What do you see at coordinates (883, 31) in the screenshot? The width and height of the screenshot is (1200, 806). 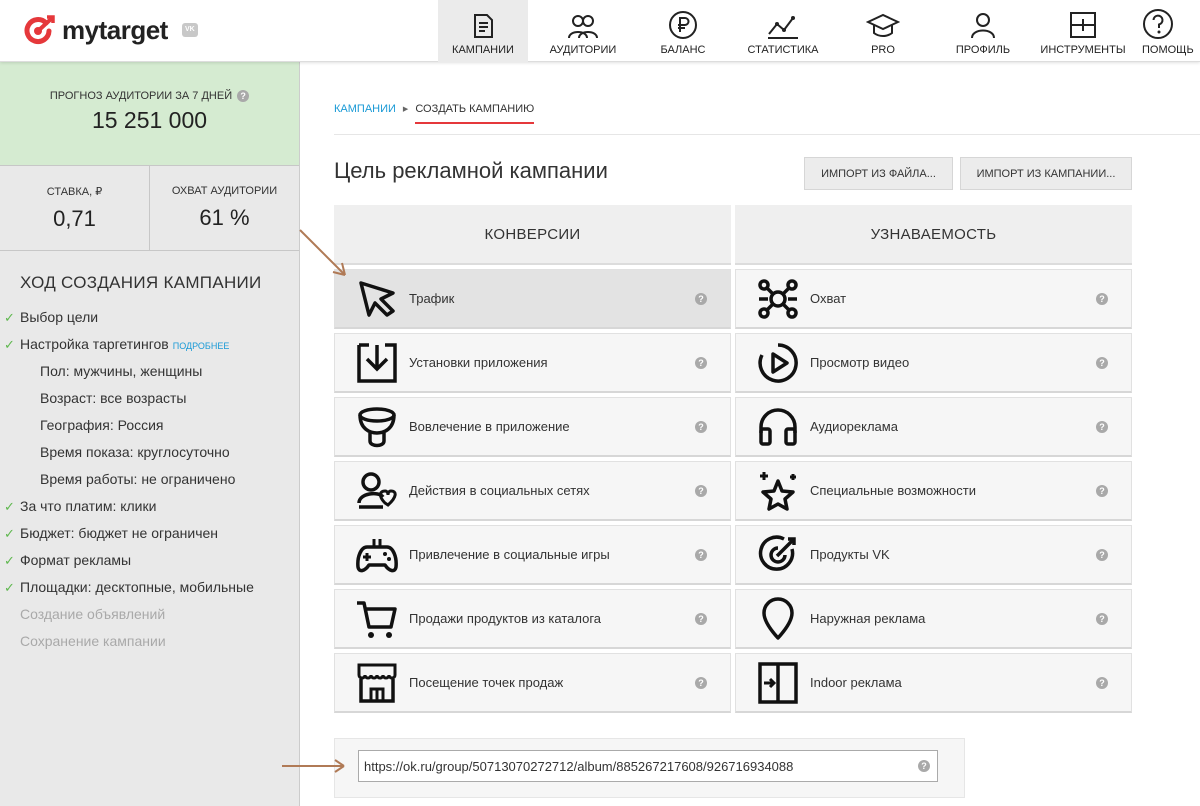 I see `nav-pro: PRO` at bounding box center [883, 31].